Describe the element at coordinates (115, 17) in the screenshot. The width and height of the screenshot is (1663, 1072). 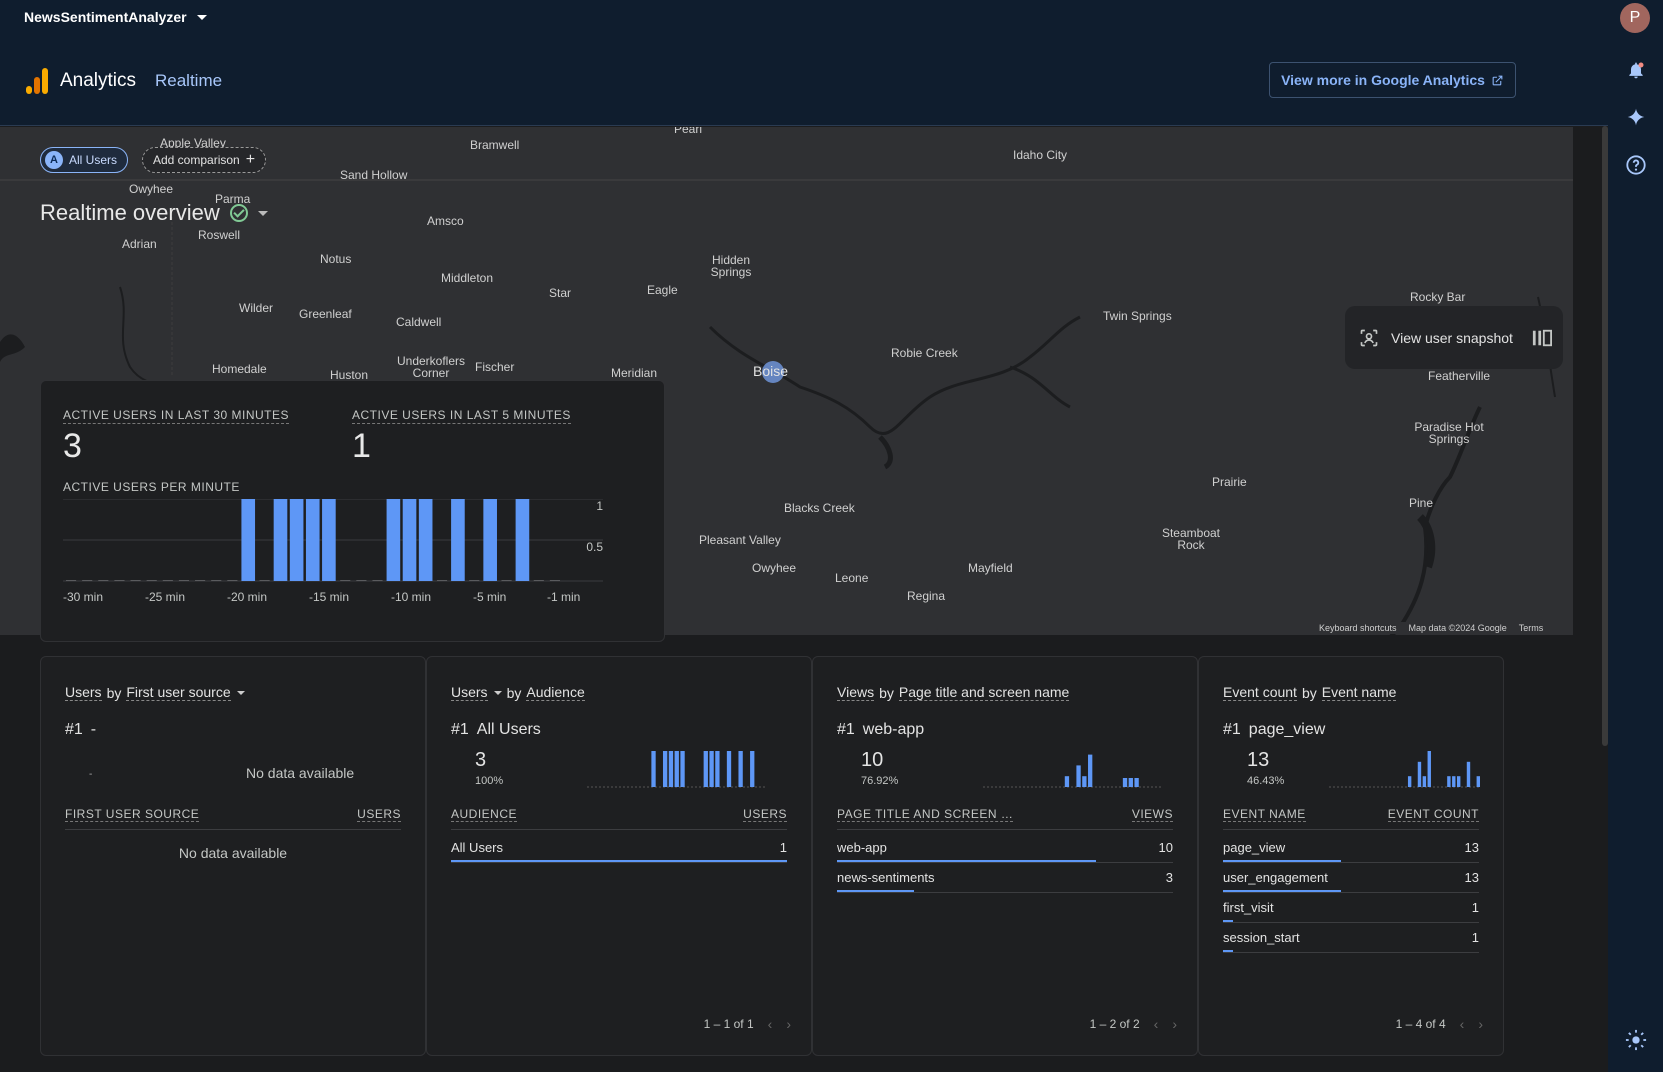
I see `project-selector: NewsSentimentAnalyzer` at that location.